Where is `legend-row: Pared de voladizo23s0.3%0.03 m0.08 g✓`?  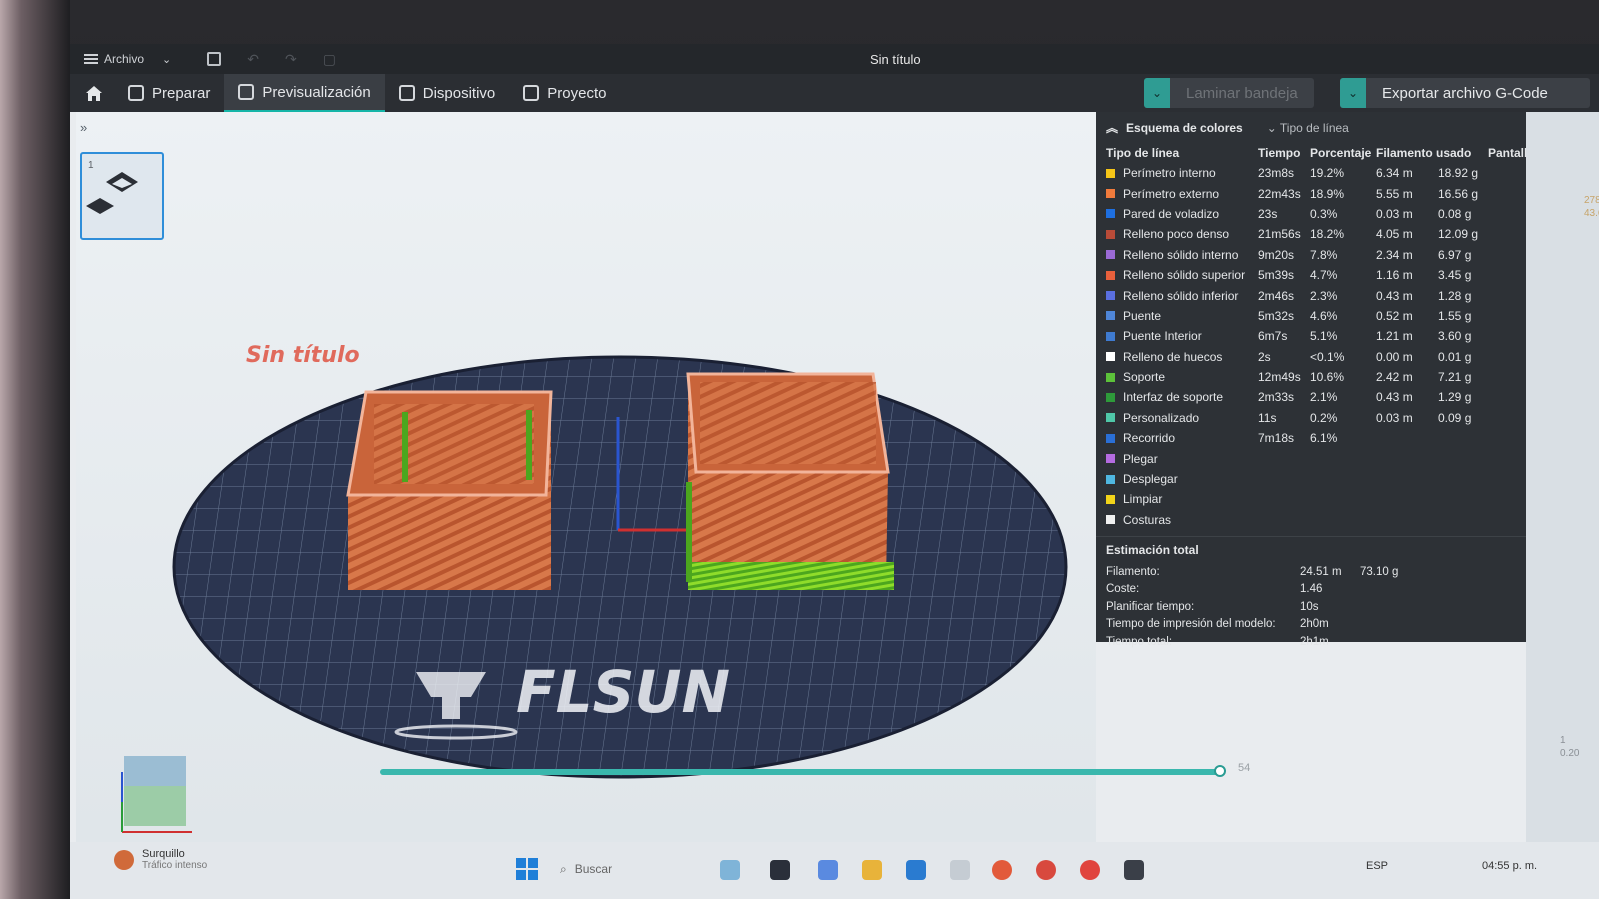
legend-row: Pared de voladizo23s0.3%0.03 m0.08 g✓ is located at coordinates (1315, 214).